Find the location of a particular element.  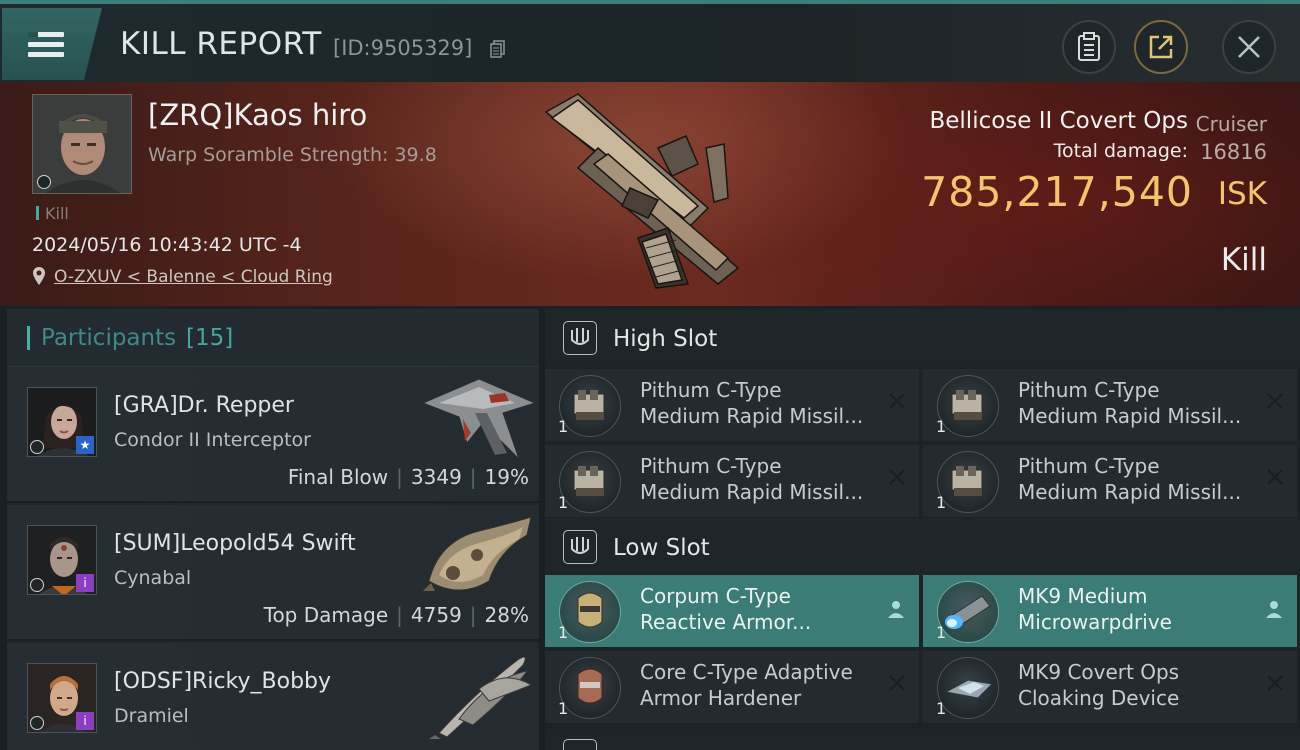

close-icon is located at coordinates (1249, 47).